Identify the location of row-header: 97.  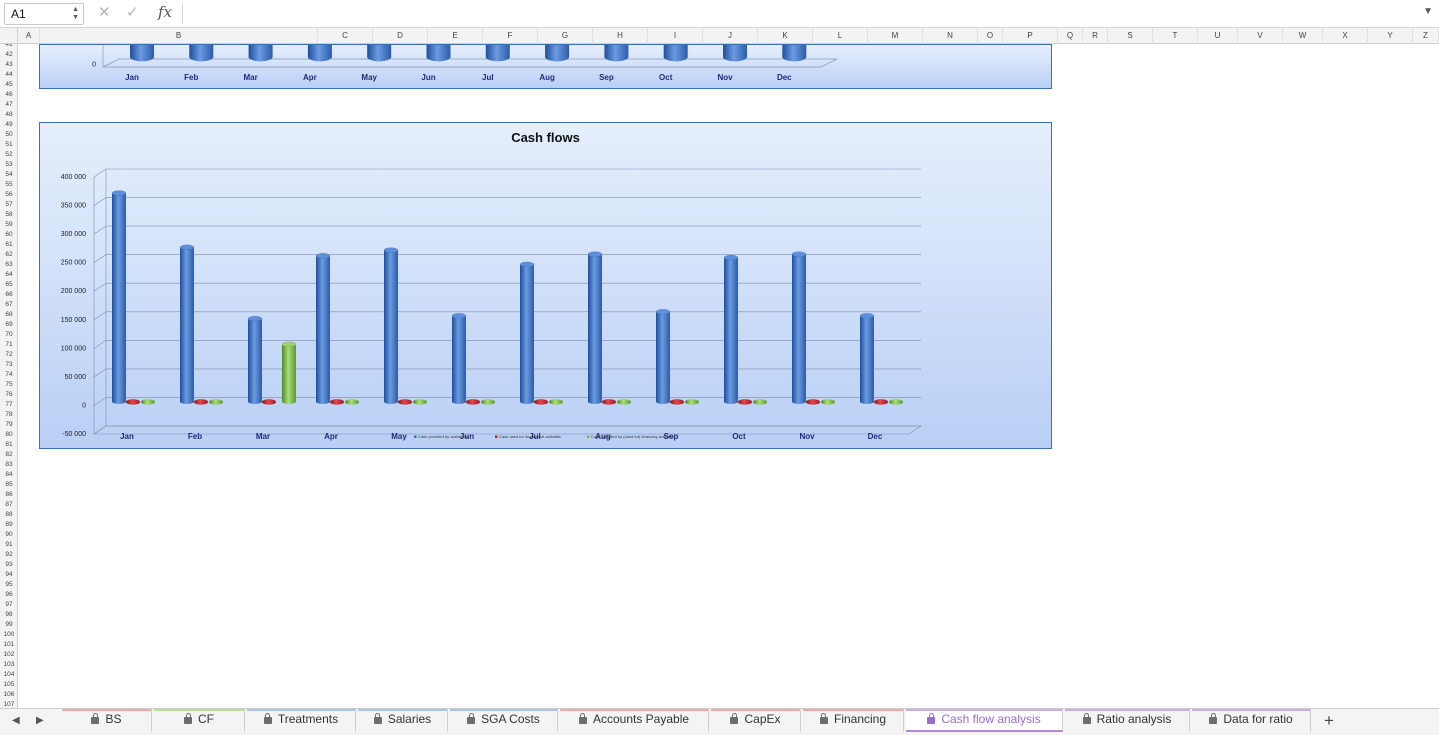
(8, 605).